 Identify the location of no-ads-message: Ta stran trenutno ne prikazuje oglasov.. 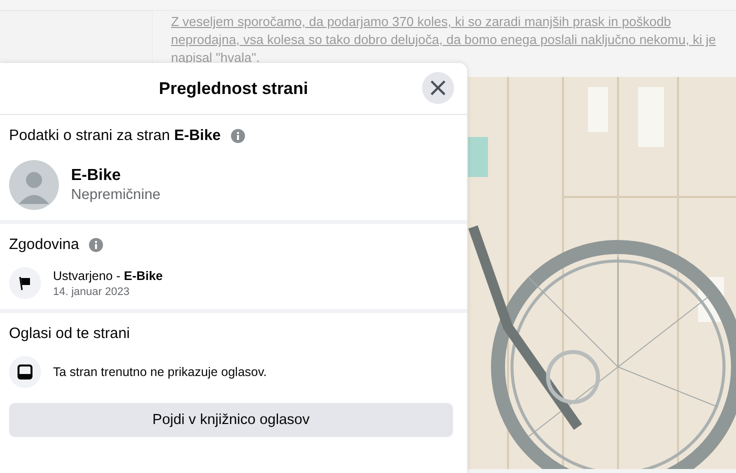
(160, 372).